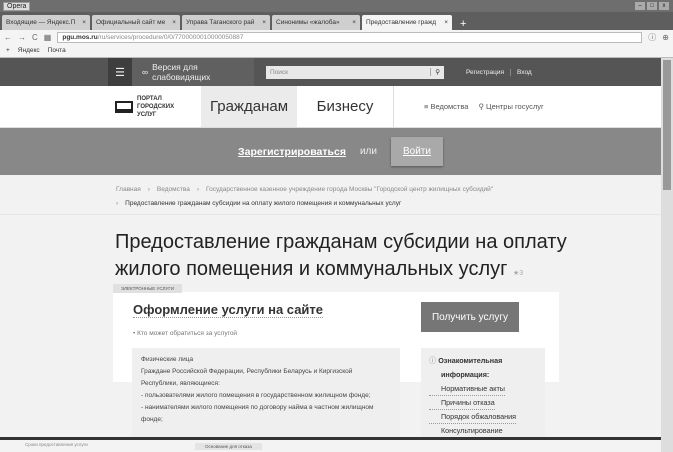 This screenshot has height=452, width=673. What do you see at coordinates (147, 288) in the screenshot?
I see `service-type-badge: ЭЛЕКТРОННЫЕ УСЛУГИ` at bounding box center [147, 288].